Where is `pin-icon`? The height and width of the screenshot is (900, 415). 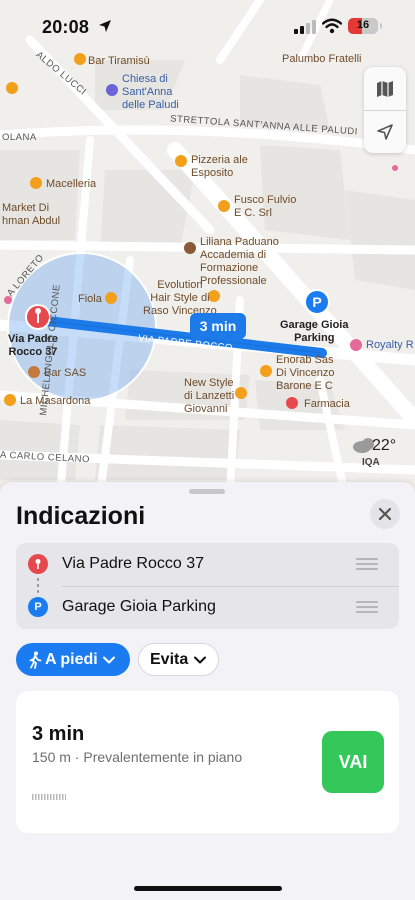 pin-icon is located at coordinates (38, 564).